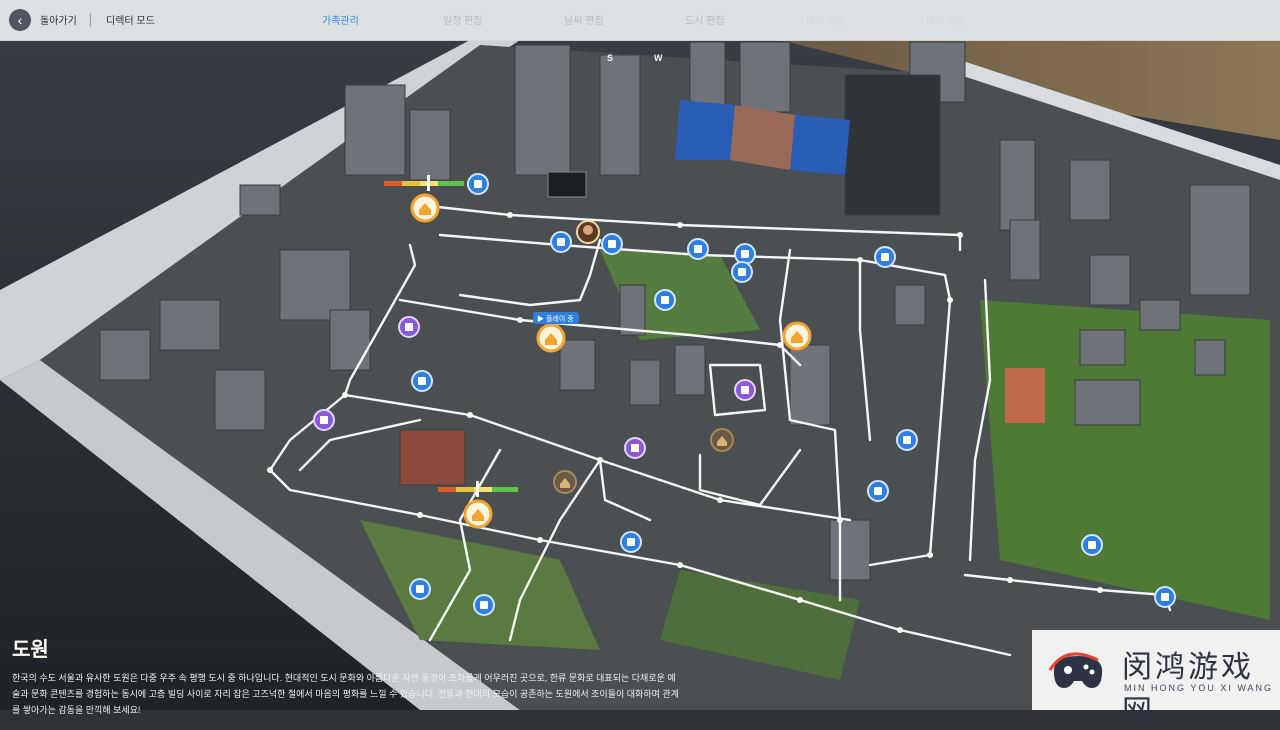 This screenshot has width=1280, height=730. What do you see at coordinates (20, 20) in the screenshot?
I see `back-arrow-icon: ‹` at bounding box center [20, 20].